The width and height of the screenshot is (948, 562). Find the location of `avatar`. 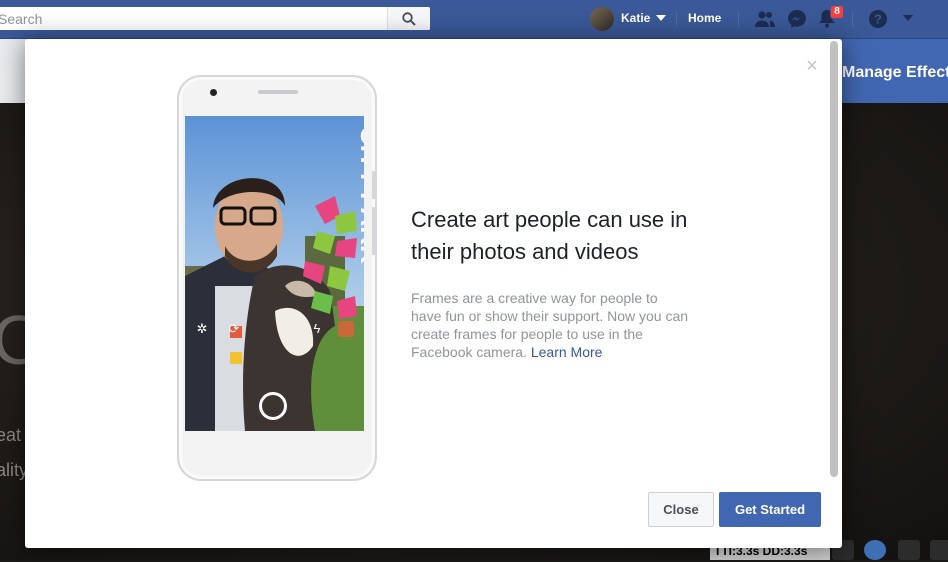

avatar is located at coordinates (602, 19).